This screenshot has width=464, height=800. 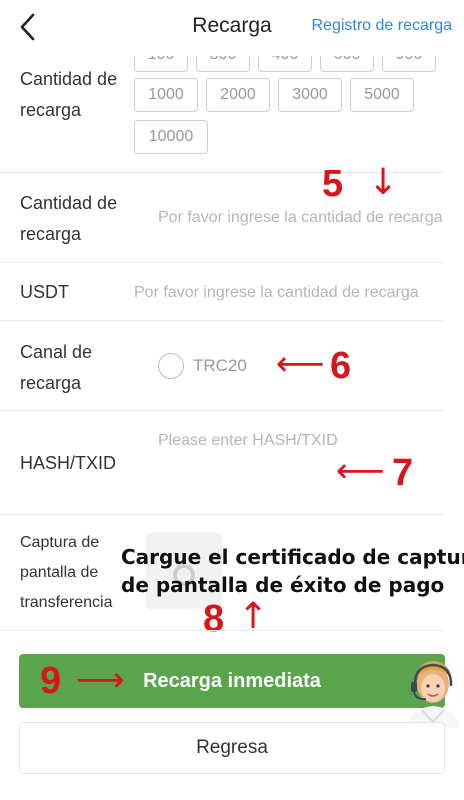 What do you see at coordinates (171, 366) in the screenshot?
I see `trc20-radio` at bounding box center [171, 366].